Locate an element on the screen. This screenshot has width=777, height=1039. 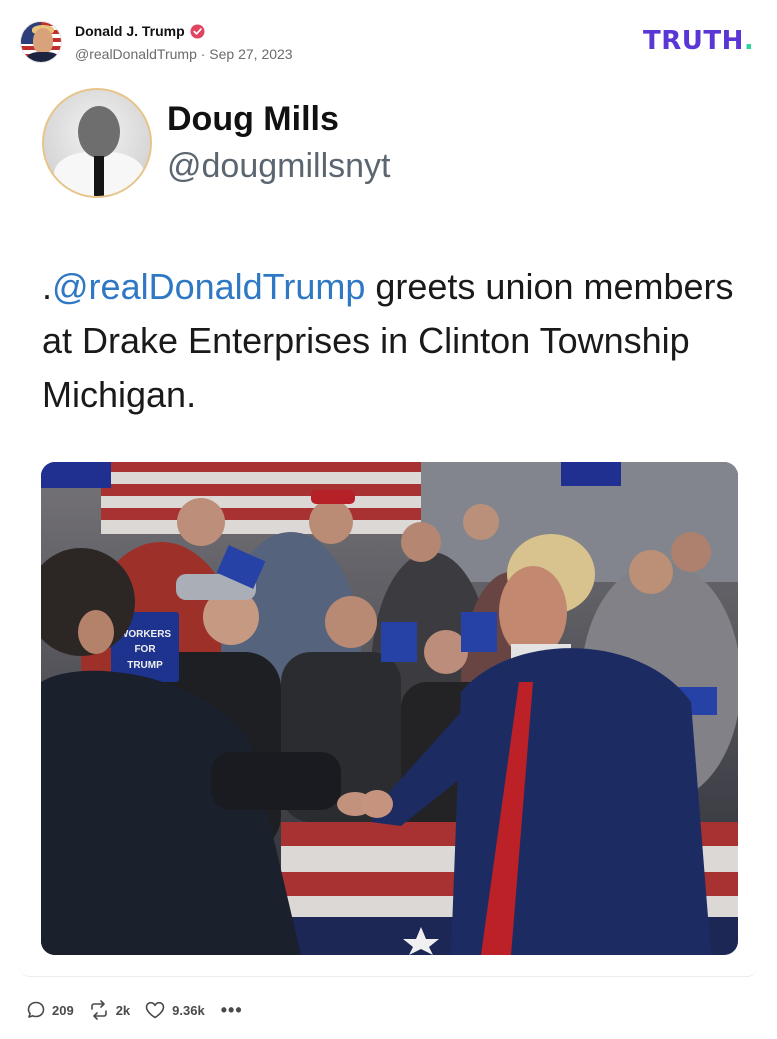
like-button: 9.36k is located at coordinates (174, 1010).